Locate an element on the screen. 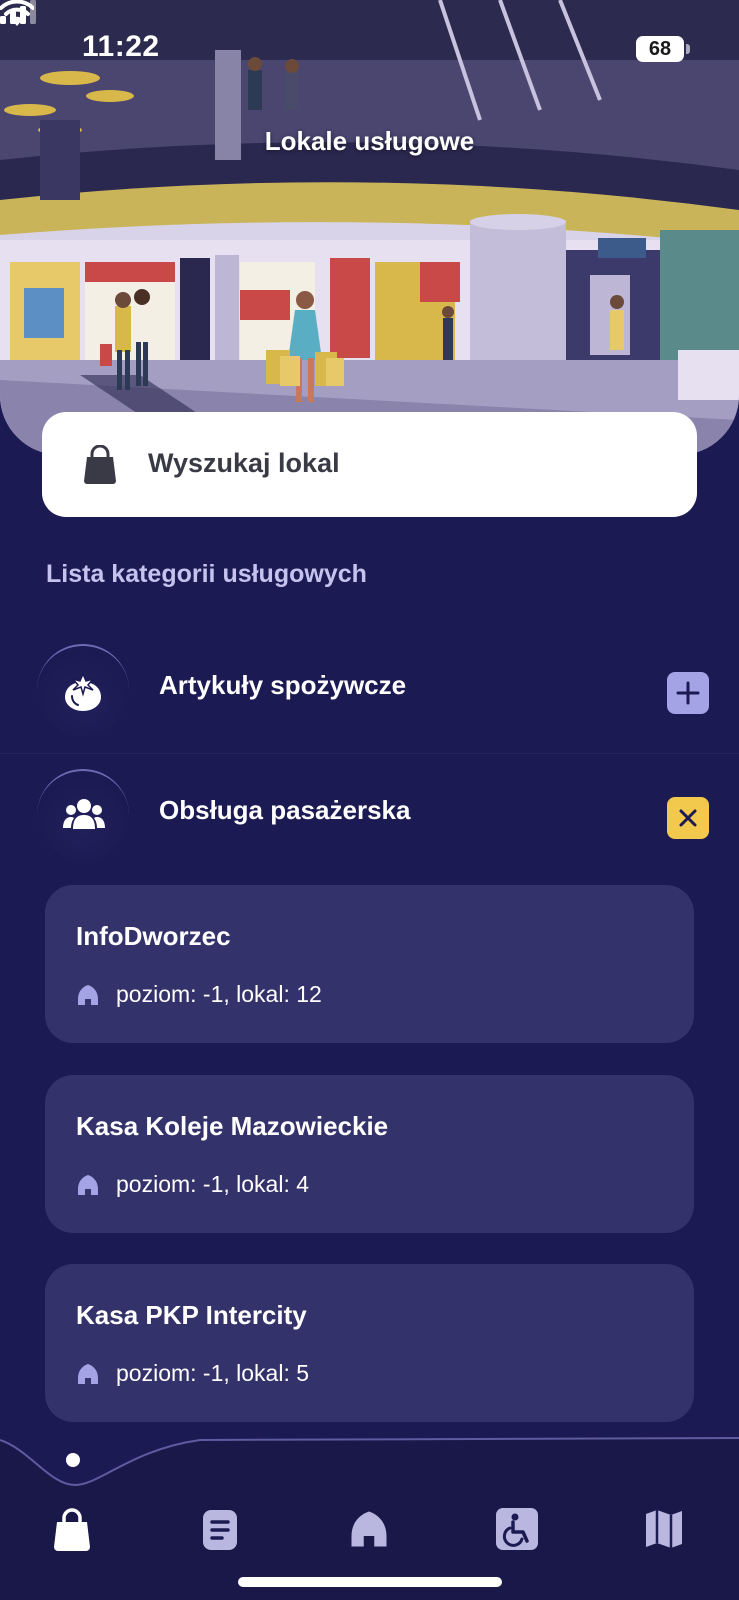 The width and height of the screenshot is (739, 1600). location-name: InfoDworzec is located at coordinates (153, 936).